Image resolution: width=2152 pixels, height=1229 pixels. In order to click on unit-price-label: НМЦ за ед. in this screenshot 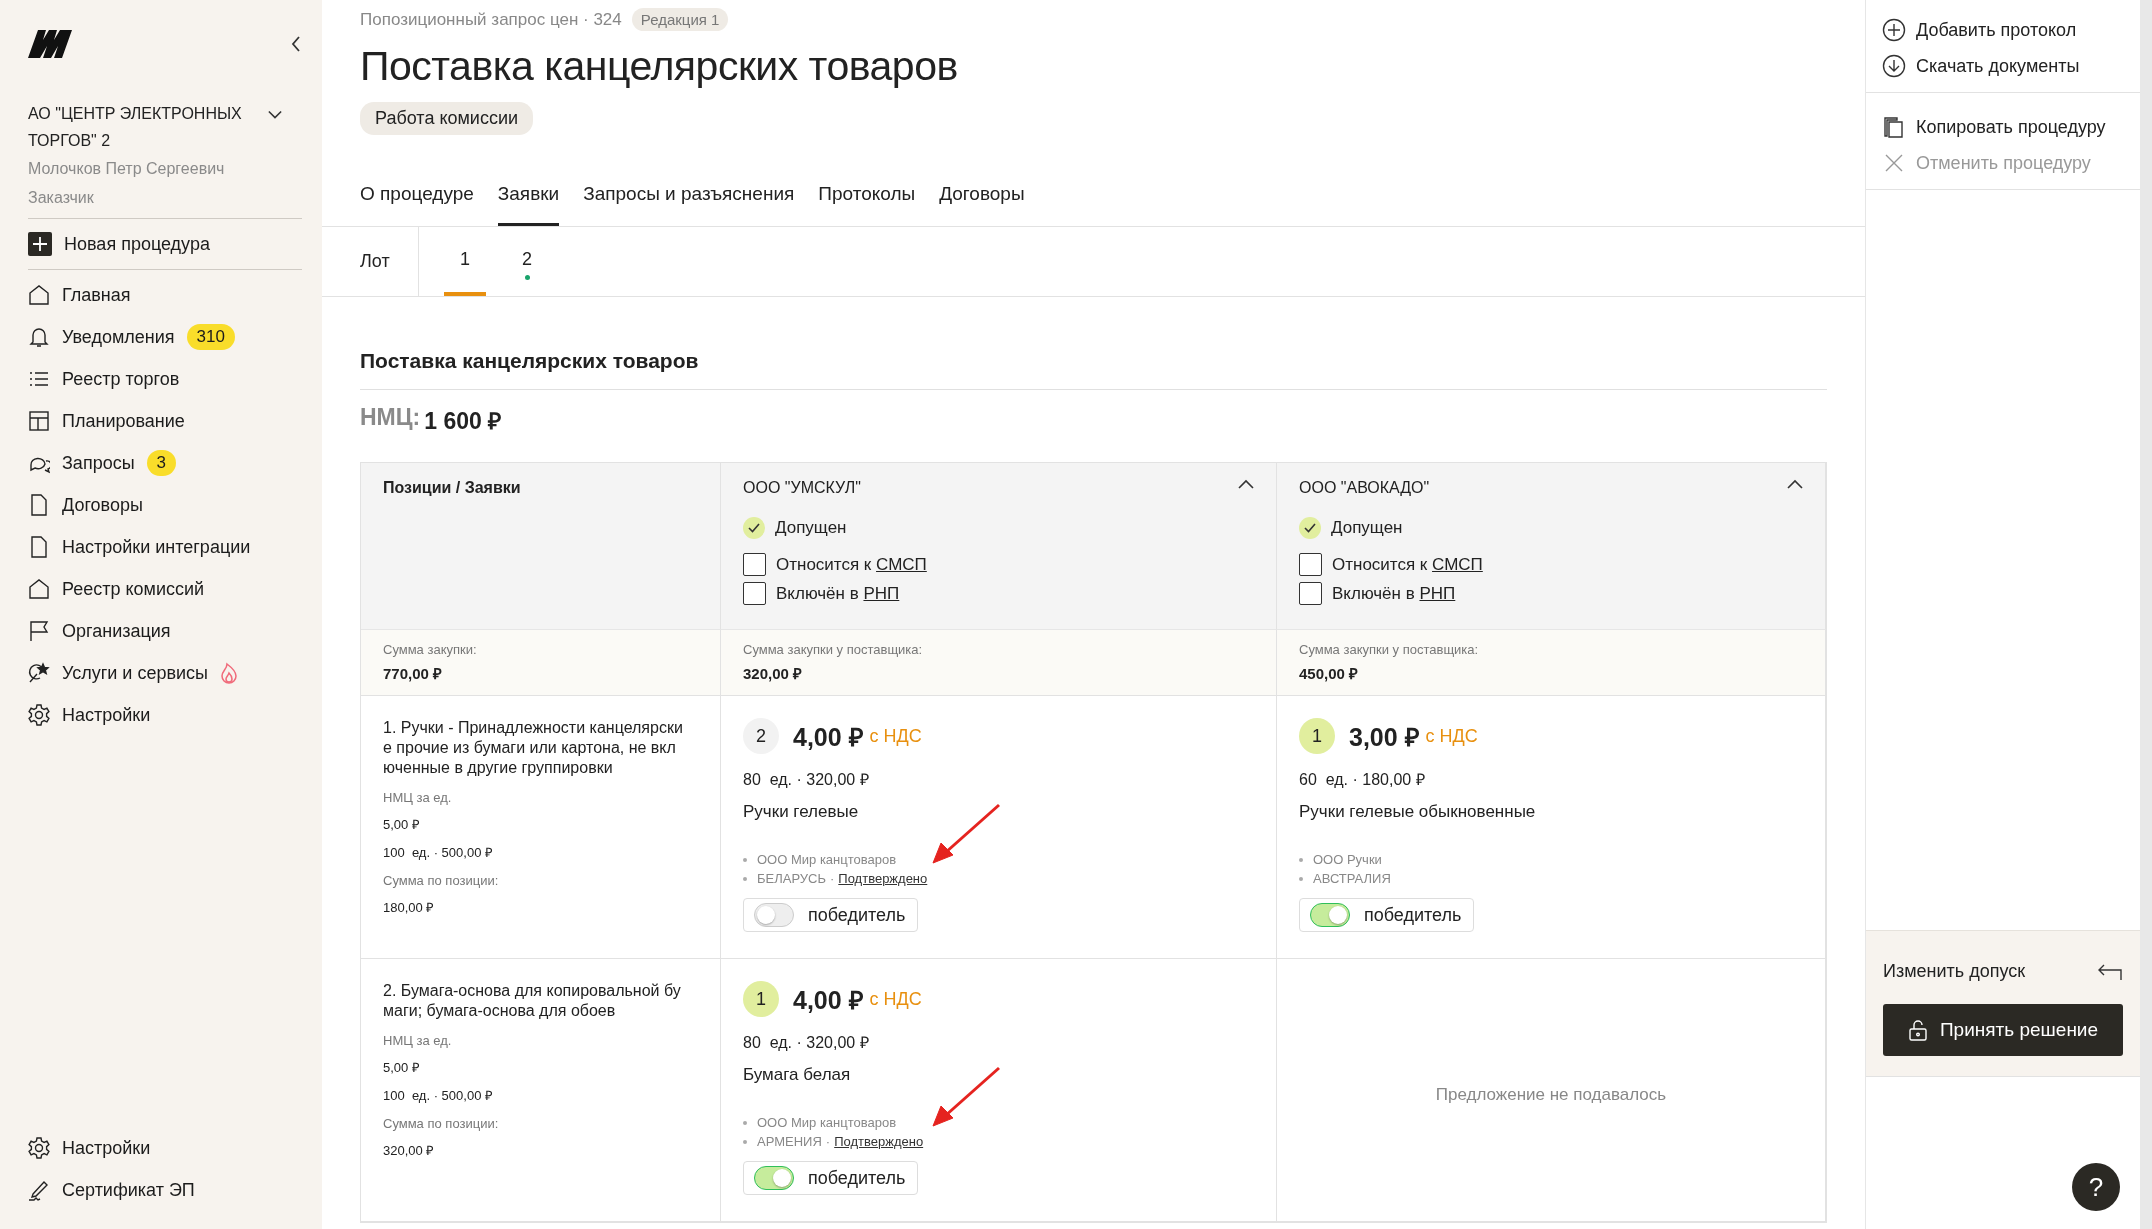, I will do `click(418, 1040)`.